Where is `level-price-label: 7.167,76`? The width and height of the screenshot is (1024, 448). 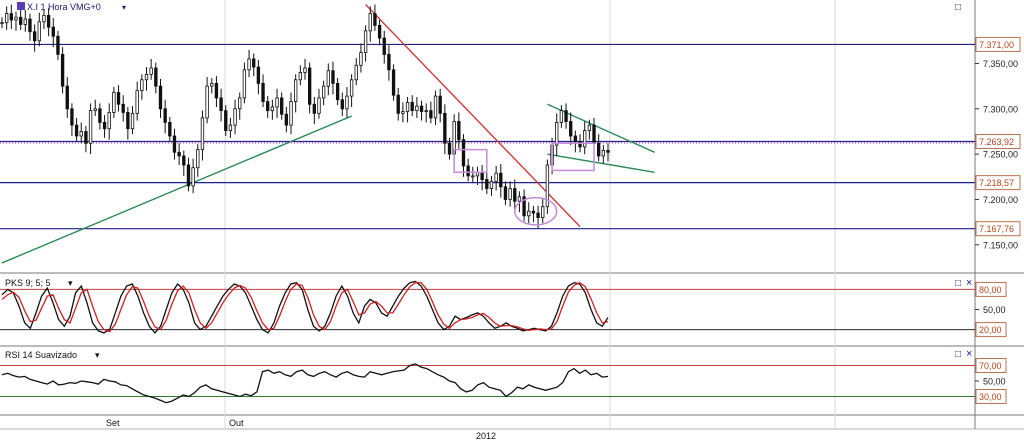 level-price-label: 7.167,76 is located at coordinates (996, 229).